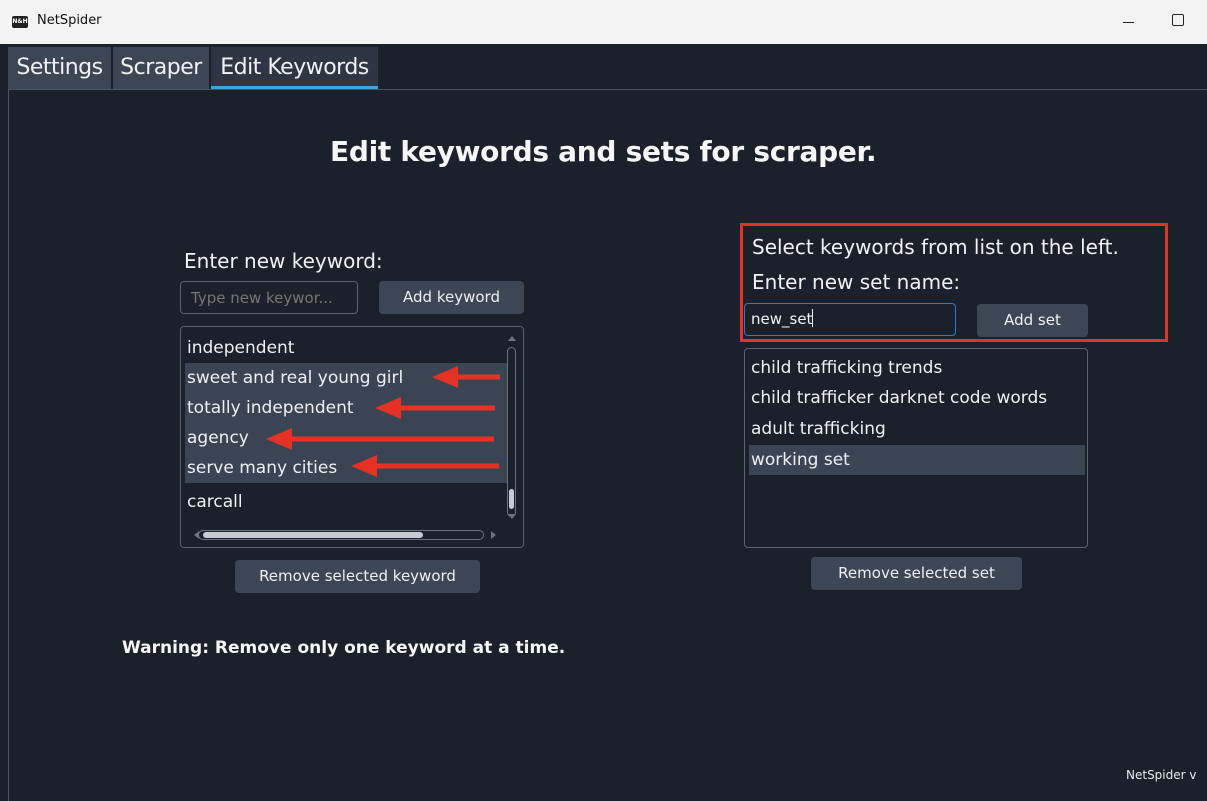  I want to click on set-item: child trafficker darknet code words, so click(917, 398).